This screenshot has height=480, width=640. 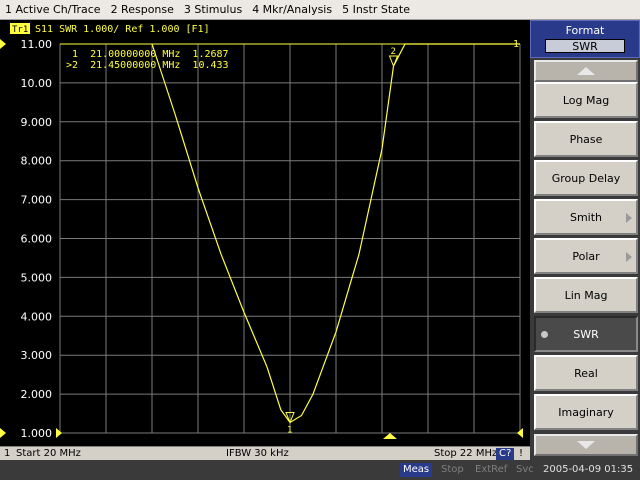 What do you see at coordinates (320, 470) in the screenshot?
I see `status-bar: Meas Stop ExtRef Svc 2005-04-09 01:35` at bounding box center [320, 470].